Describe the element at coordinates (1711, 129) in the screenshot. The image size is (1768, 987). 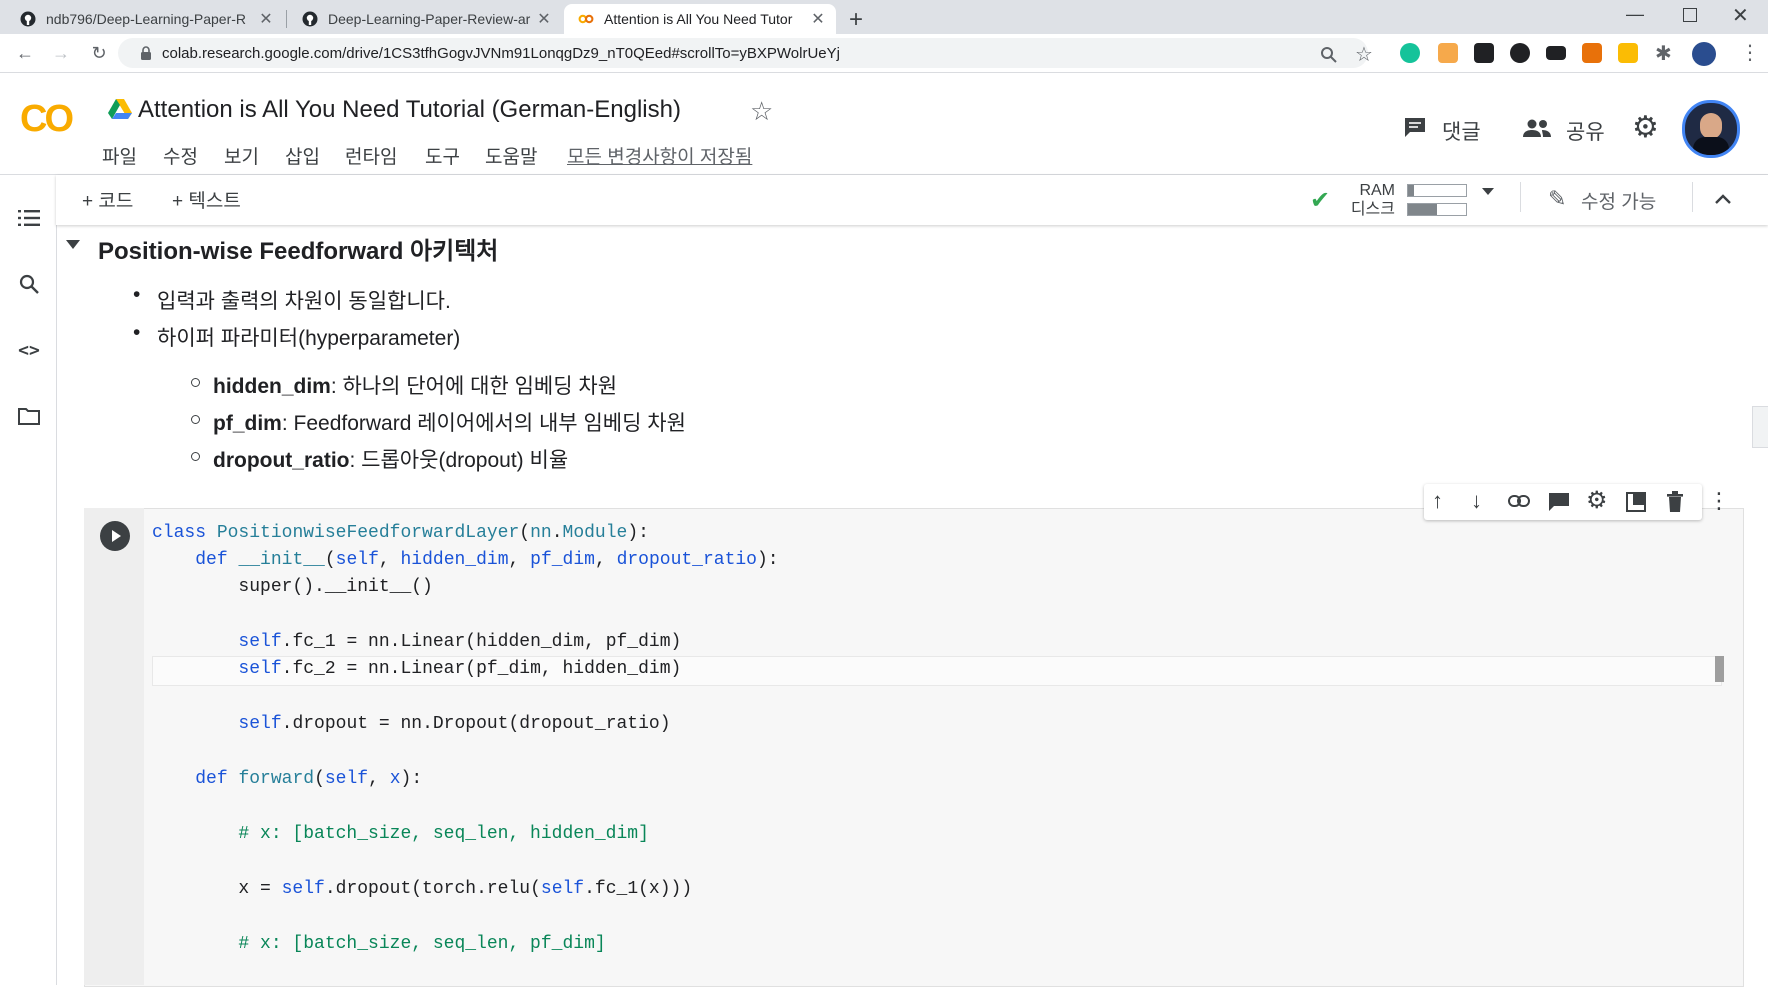
I see `user-avatar` at that location.